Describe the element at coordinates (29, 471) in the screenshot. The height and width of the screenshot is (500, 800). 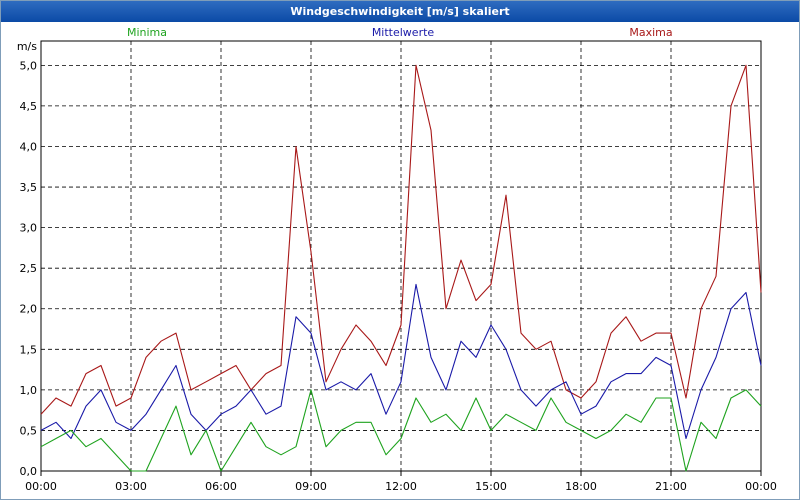
I see `y-tick-label: 0,0` at that location.